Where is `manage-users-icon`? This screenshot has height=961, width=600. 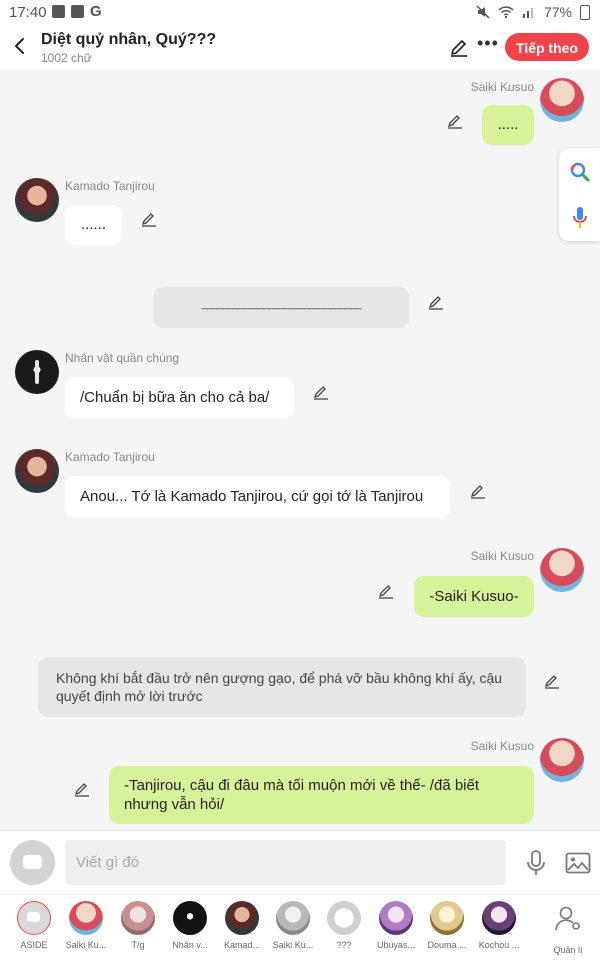 manage-users-icon is located at coordinates (567, 918).